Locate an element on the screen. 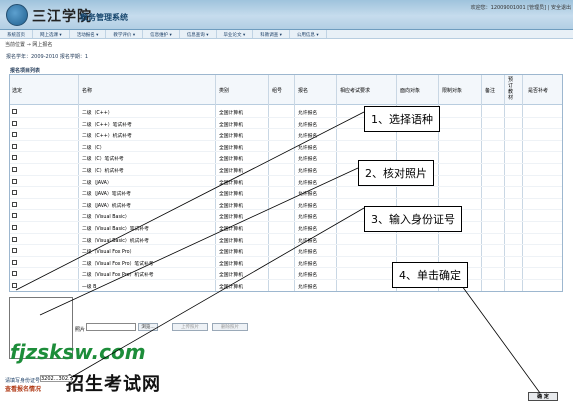 This screenshot has height=407, width=573. table-row: 二级（Visual Fox Pro）笔试补考 全国计算机 允许报名 is located at coordinates (286, 263).